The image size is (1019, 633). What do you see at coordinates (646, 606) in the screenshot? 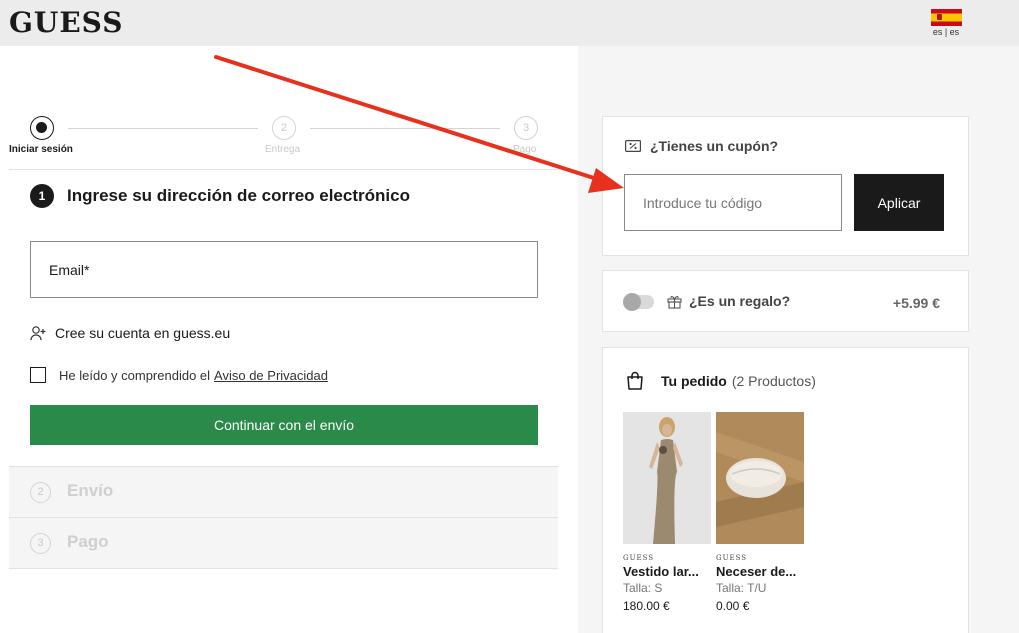
I see `product-price: 180.00 €` at bounding box center [646, 606].